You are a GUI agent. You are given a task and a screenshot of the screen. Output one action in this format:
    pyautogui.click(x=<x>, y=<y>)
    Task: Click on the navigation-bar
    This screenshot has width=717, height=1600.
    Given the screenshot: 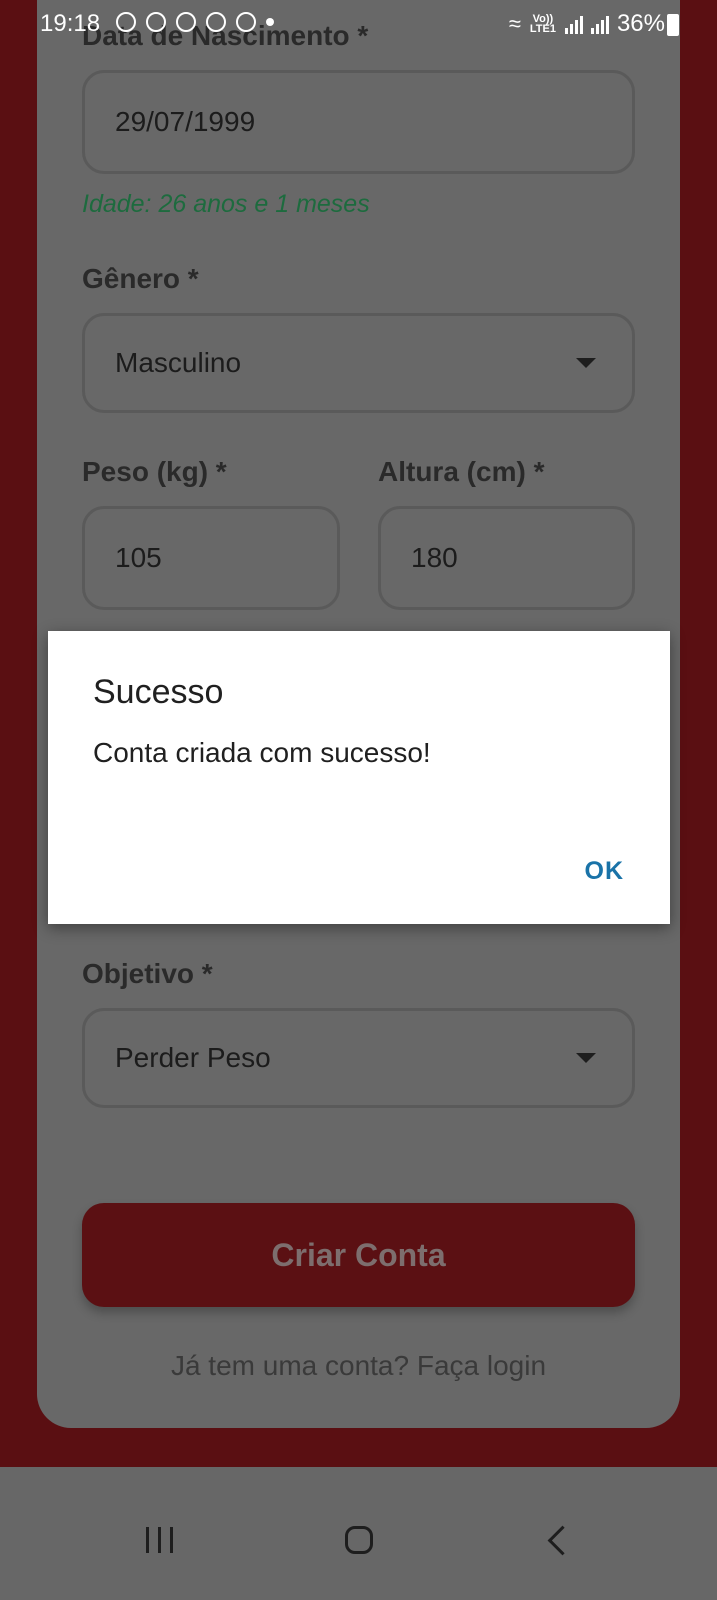 What is the action you would take?
    pyautogui.click(x=358, y=1533)
    